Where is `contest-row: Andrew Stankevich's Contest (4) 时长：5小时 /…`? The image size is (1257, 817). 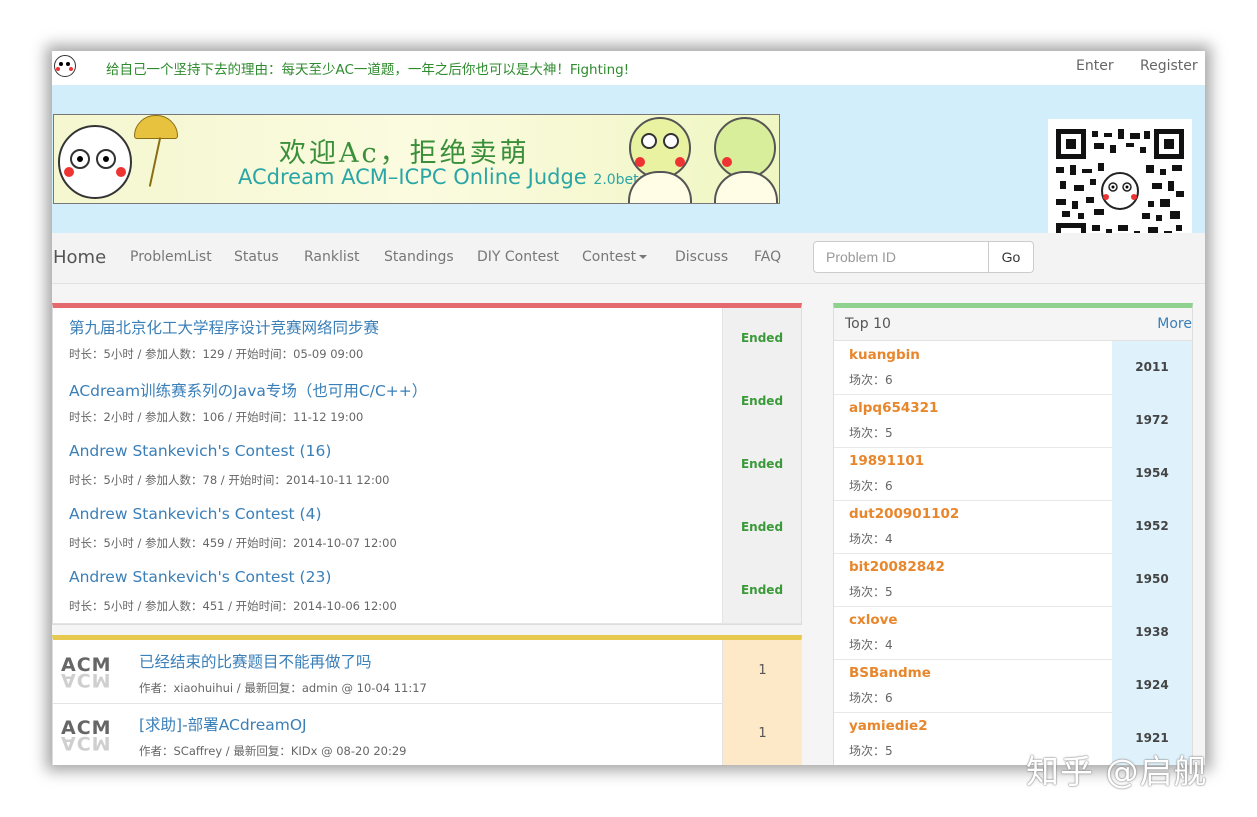 contest-row: Andrew Stankevich's Contest (4) 时长：5小时 /… is located at coordinates (427, 529).